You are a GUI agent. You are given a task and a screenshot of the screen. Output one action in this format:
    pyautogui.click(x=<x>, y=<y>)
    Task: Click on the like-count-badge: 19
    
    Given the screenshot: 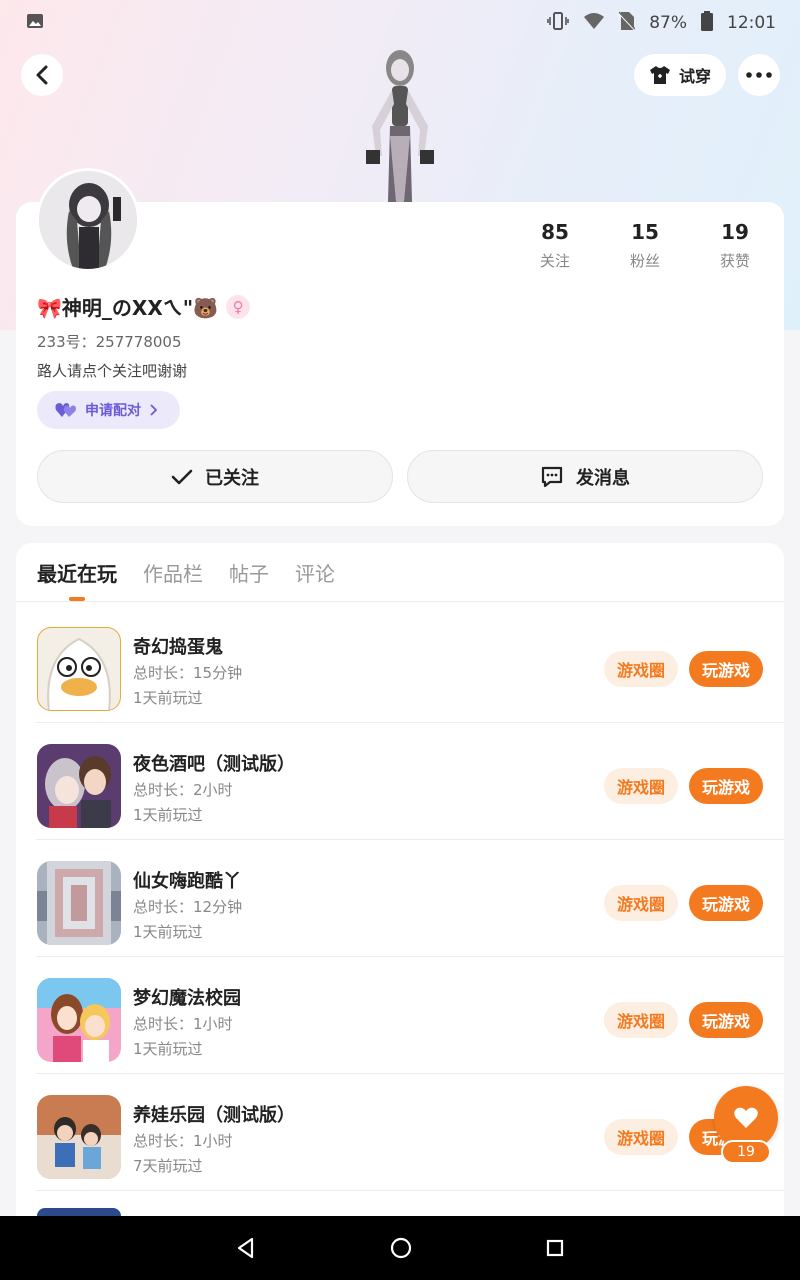 What is the action you would take?
    pyautogui.click(x=746, y=1152)
    